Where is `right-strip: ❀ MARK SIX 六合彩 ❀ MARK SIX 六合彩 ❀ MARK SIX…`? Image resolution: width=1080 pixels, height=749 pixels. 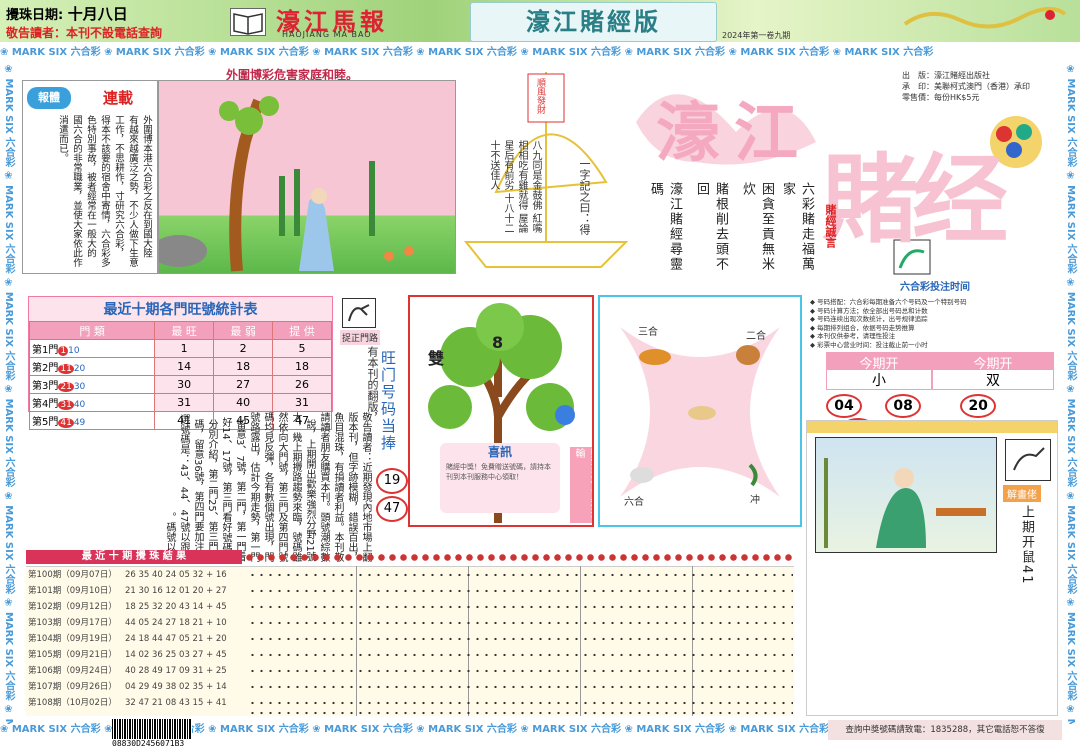 right-strip: ❀ MARK SIX 六合彩 ❀ MARK SIX 六合彩 ❀ MARK SIX… is located at coordinates (1070, 394).